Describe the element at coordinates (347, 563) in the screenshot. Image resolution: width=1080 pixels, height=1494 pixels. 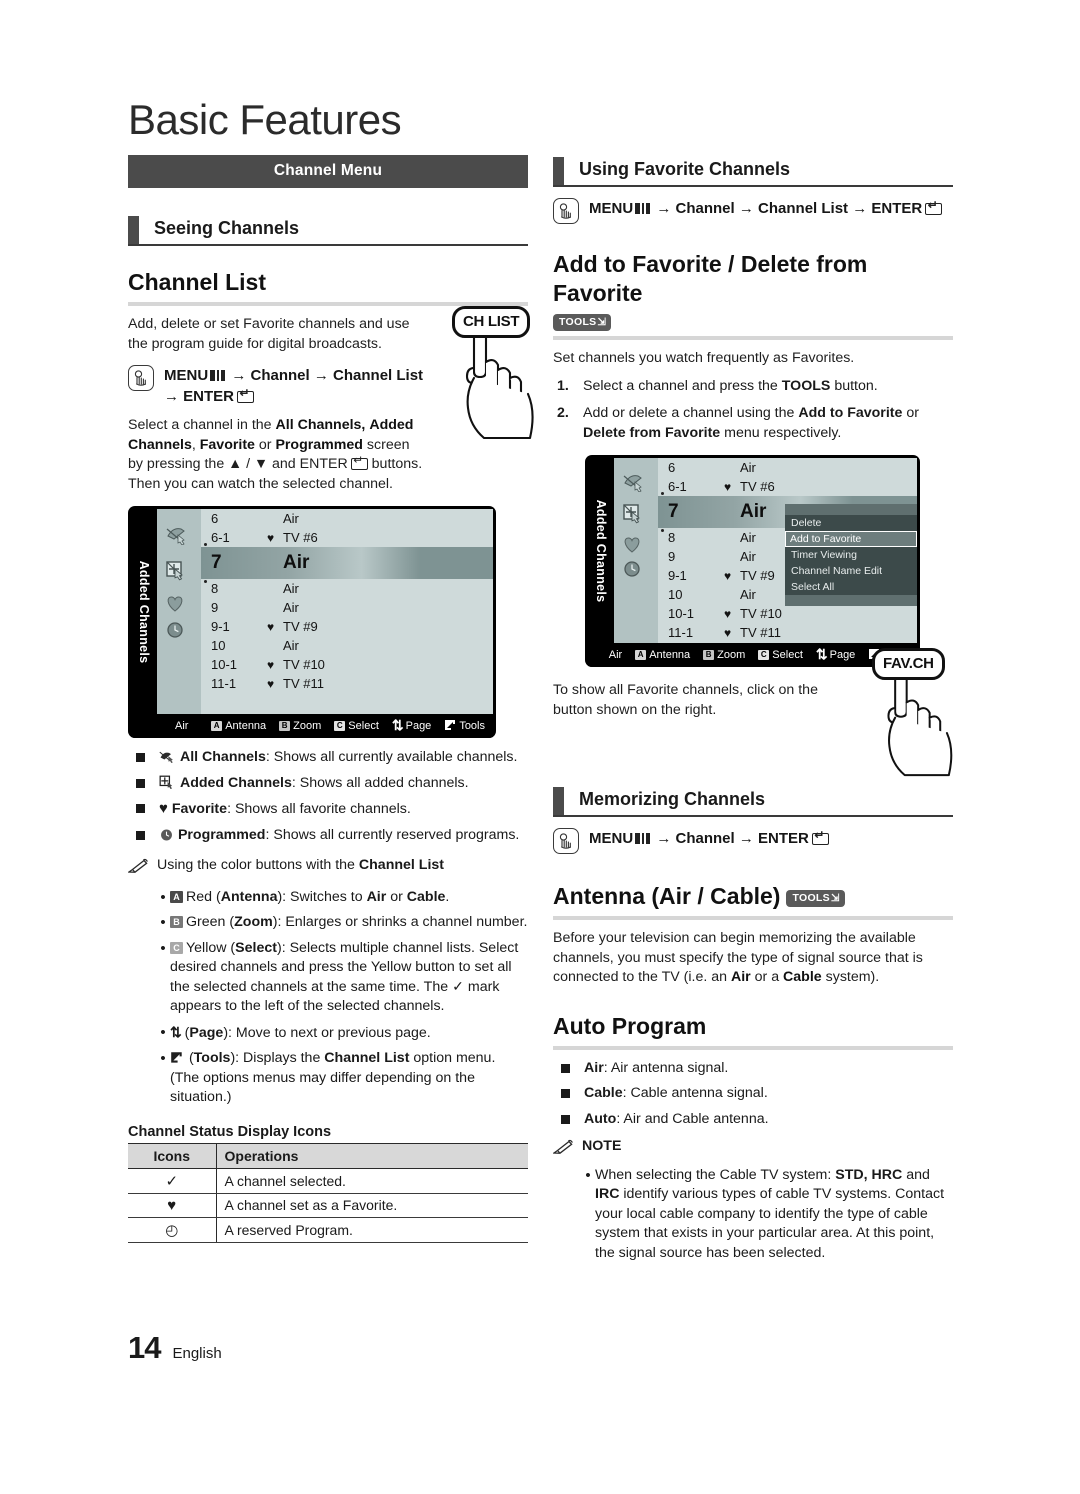
I see `tv-row-selected: 7 Air` at that location.